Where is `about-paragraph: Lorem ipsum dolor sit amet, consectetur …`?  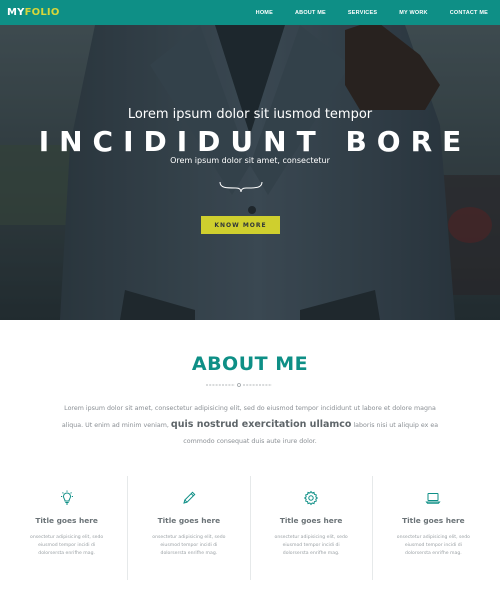
about-paragraph: Lorem ipsum dolor sit amet, consectetur … is located at coordinates (250, 425).